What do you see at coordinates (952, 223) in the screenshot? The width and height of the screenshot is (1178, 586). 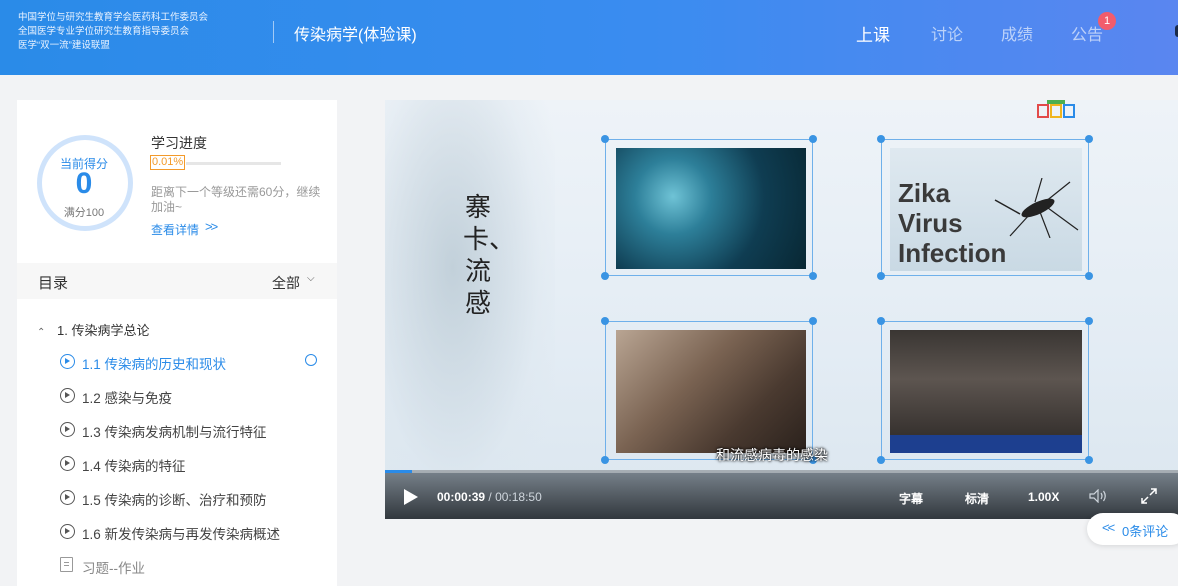 I see `zika-caption: Zika Virus Infection` at bounding box center [952, 223].